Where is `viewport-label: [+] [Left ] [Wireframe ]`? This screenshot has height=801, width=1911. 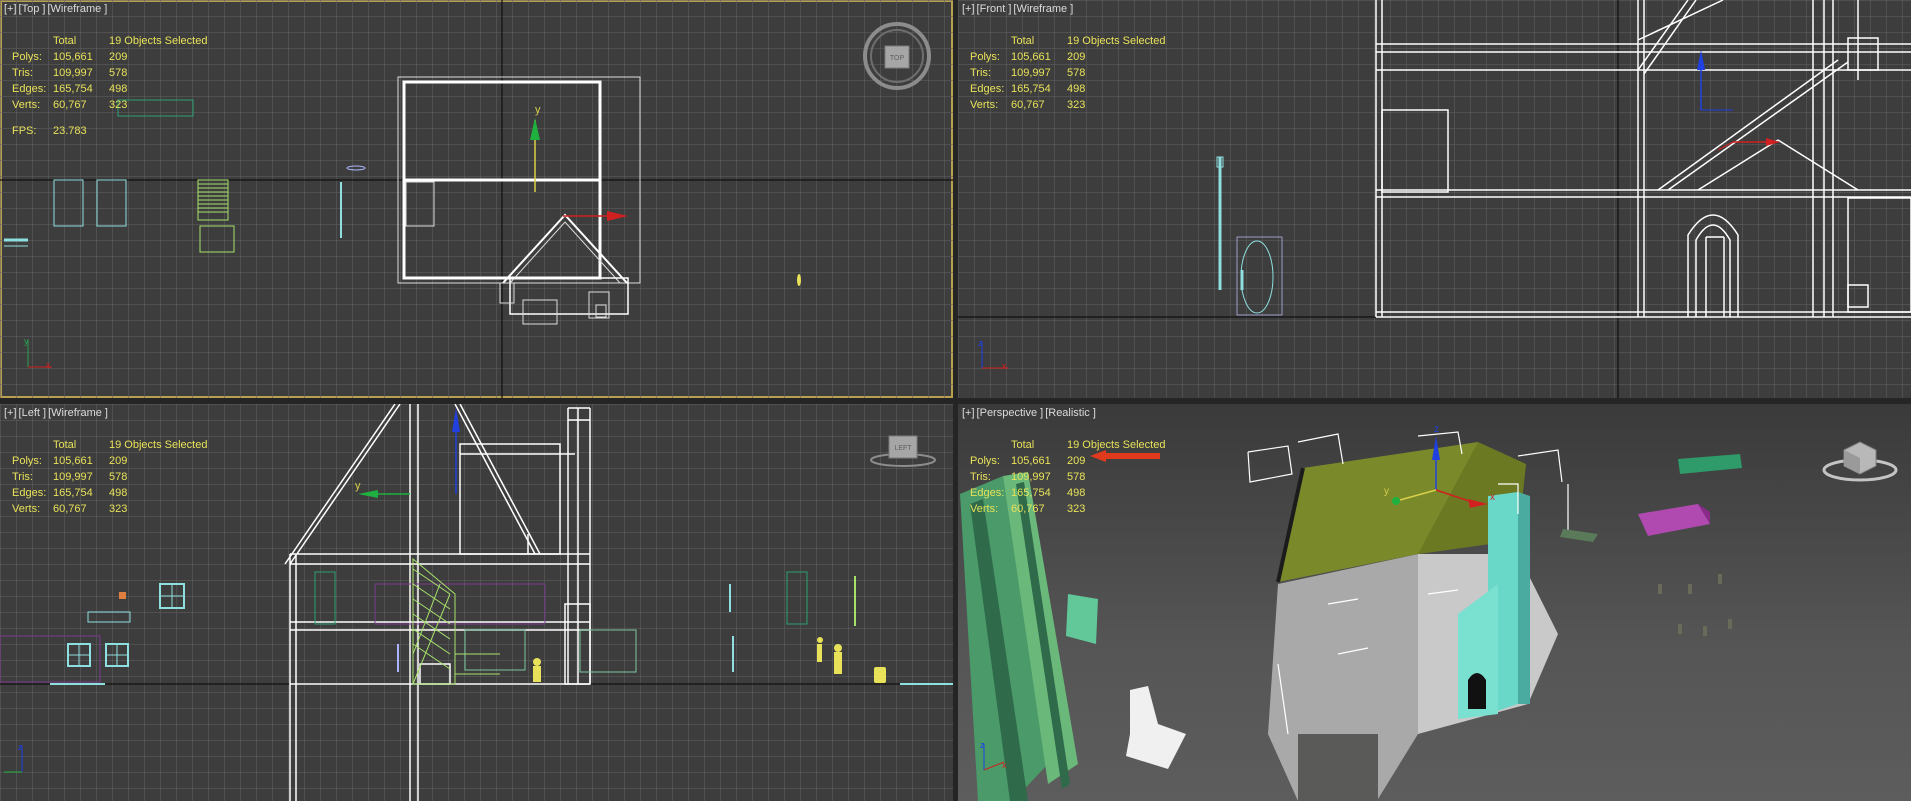
viewport-label: [+] [Left ] [Wireframe ] is located at coordinates (57, 413).